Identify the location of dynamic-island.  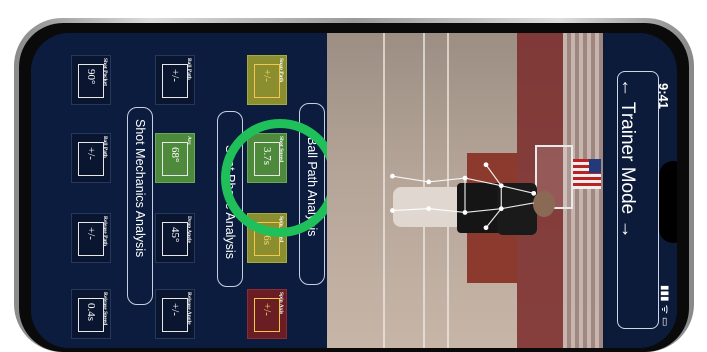
(668, 202).